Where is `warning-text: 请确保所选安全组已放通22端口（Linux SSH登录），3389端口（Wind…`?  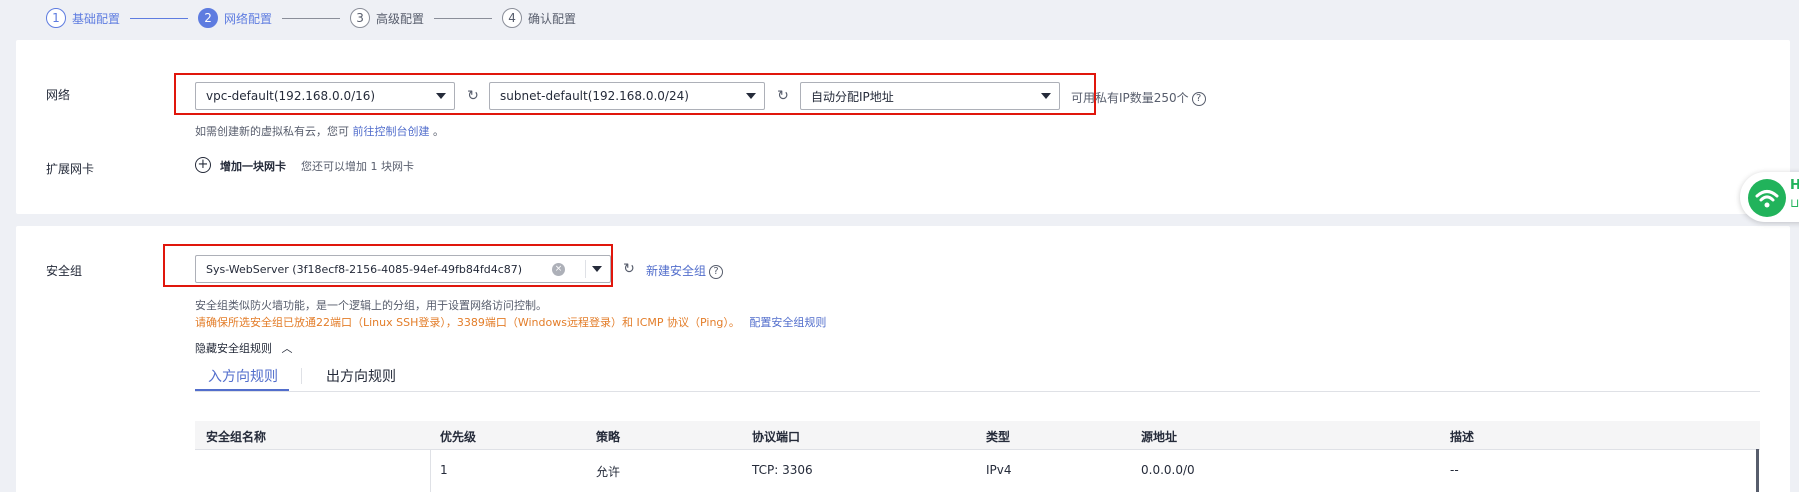 warning-text: 请确保所选安全组已放通22端口（Linux SSH登录），3389端口（Wind… is located at coordinates (467, 322).